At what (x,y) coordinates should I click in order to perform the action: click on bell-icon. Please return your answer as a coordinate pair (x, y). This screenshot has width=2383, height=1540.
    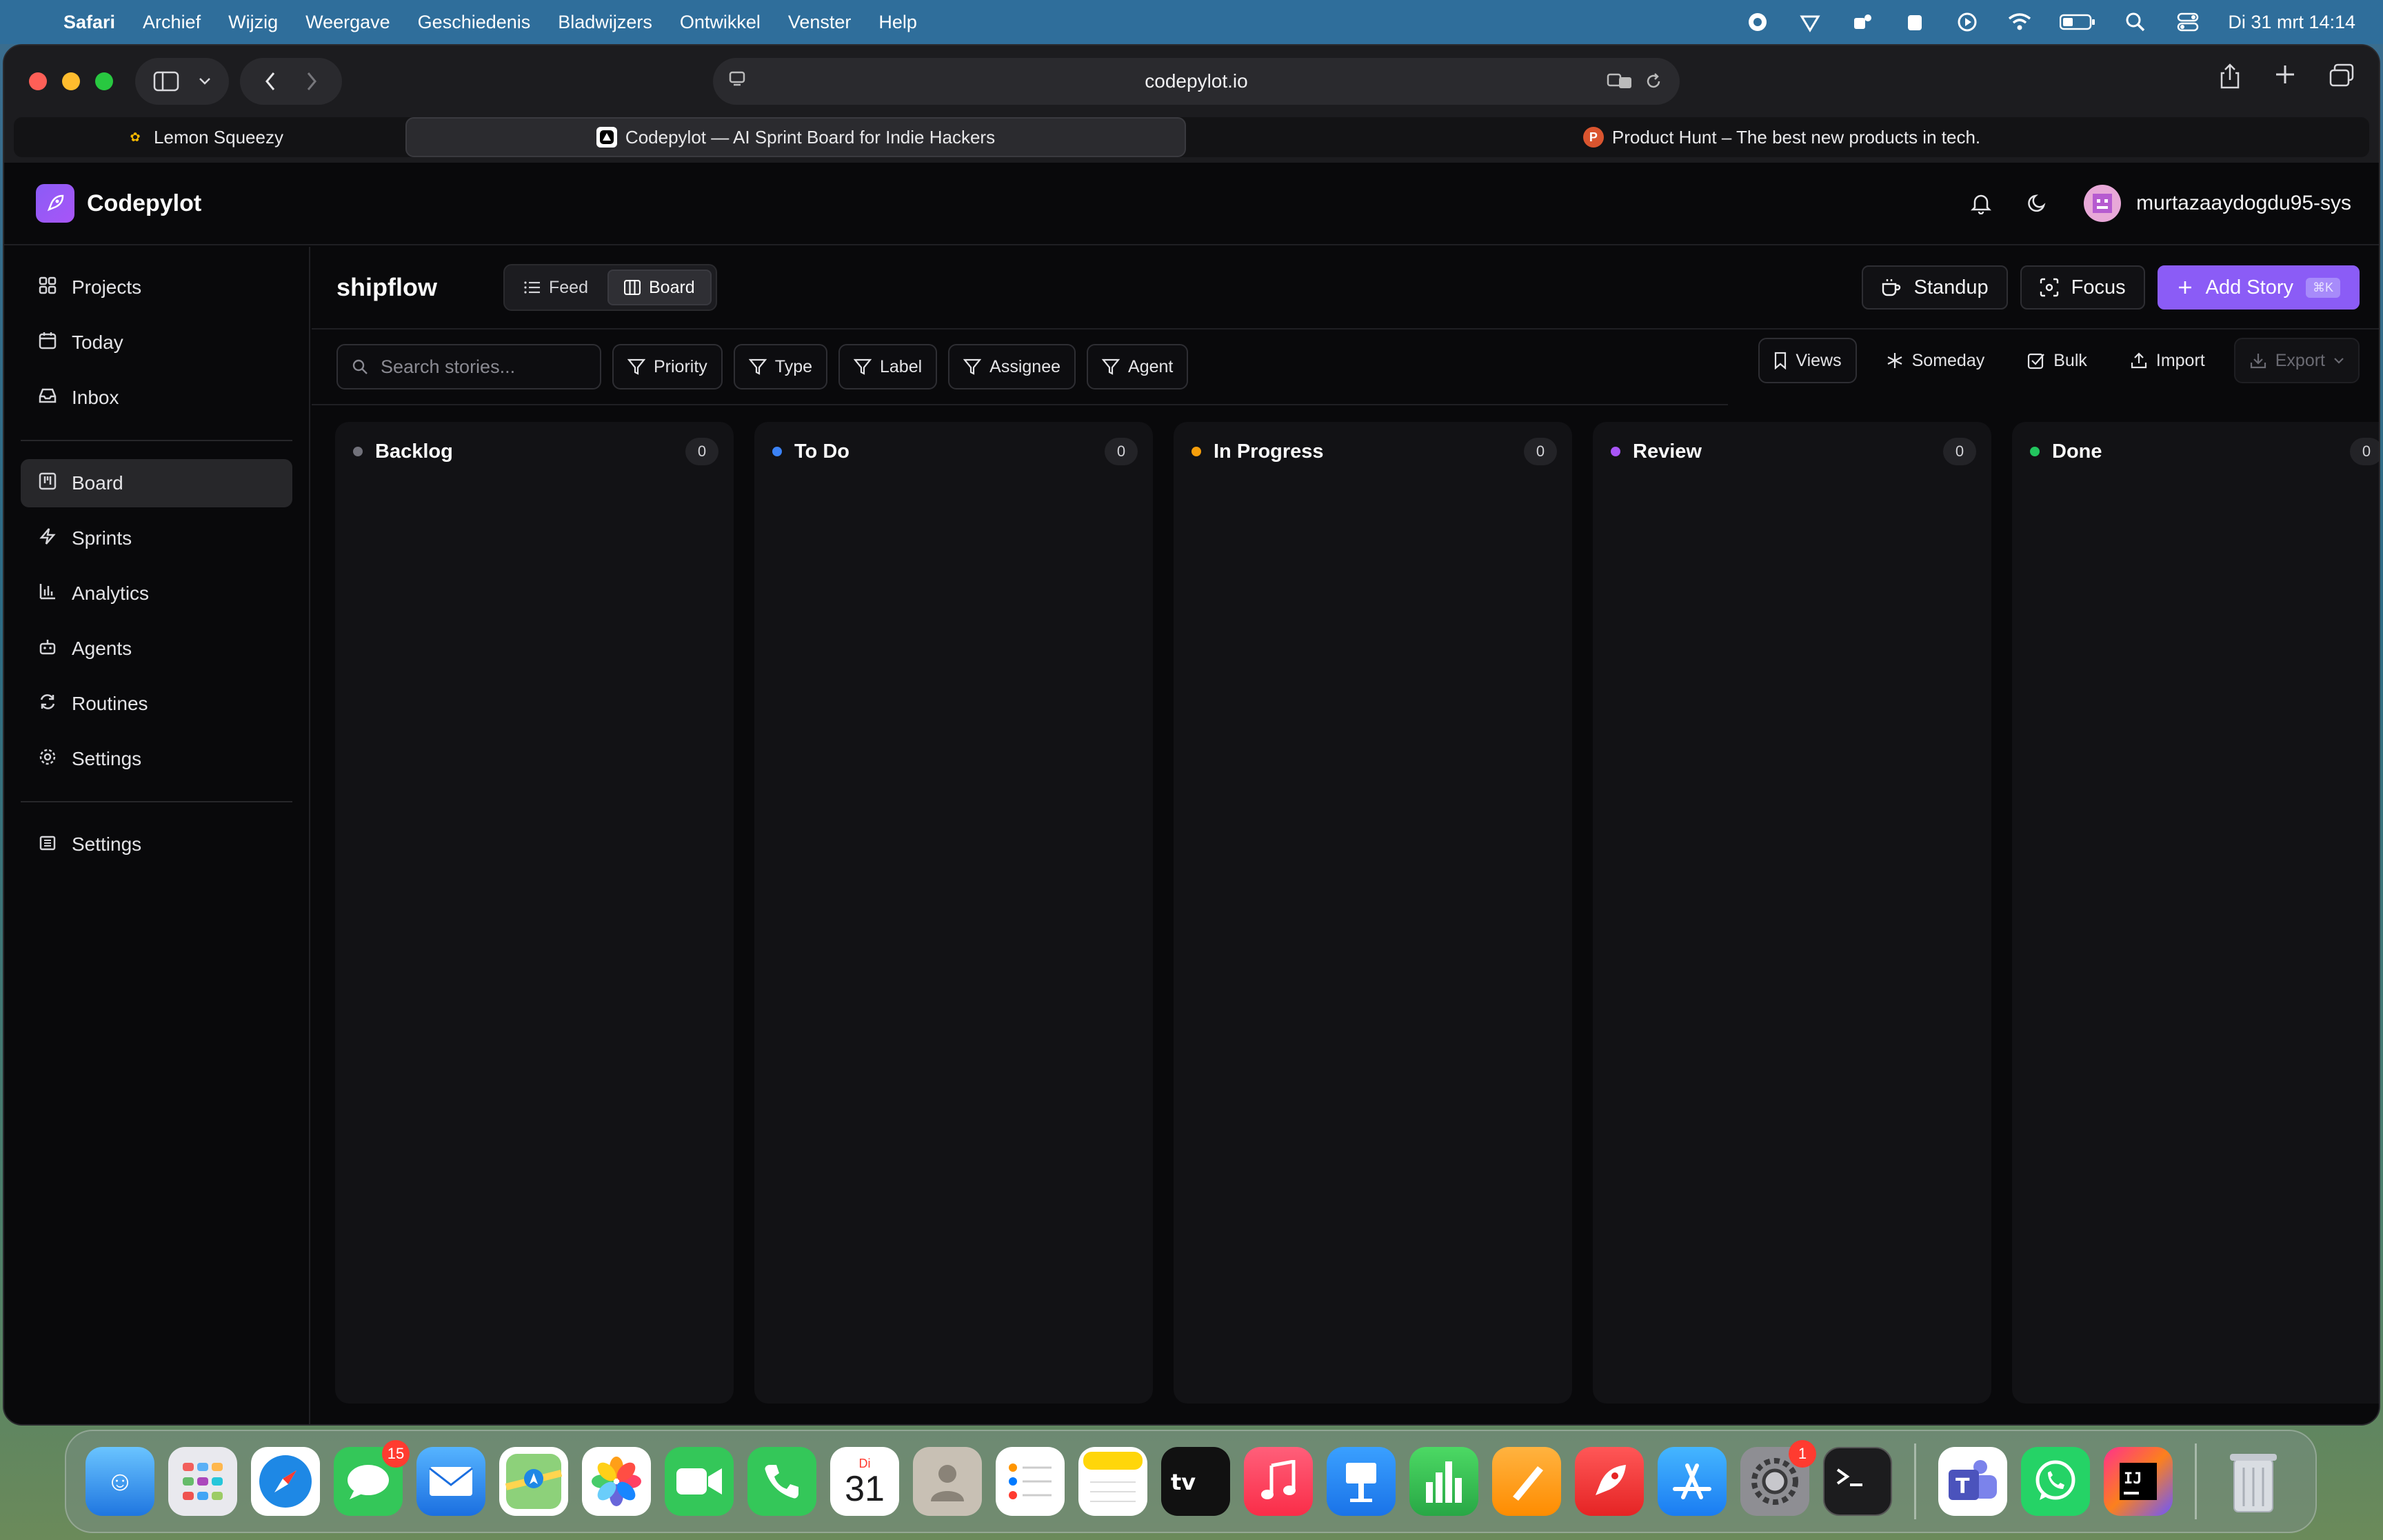
    Looking at the image, I should click on (1981, 203).